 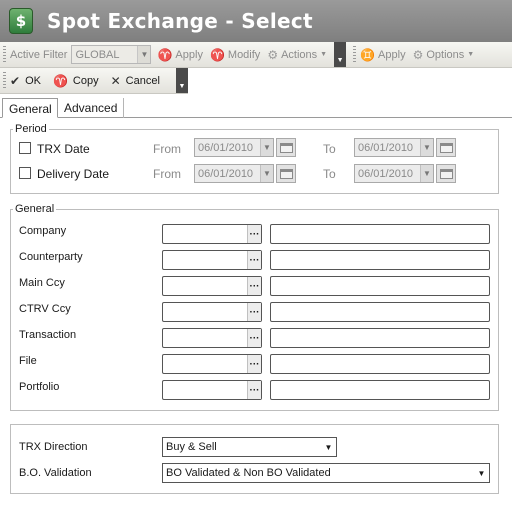 I want to click on delivery-from-label: From, so click(x=167, y=174).